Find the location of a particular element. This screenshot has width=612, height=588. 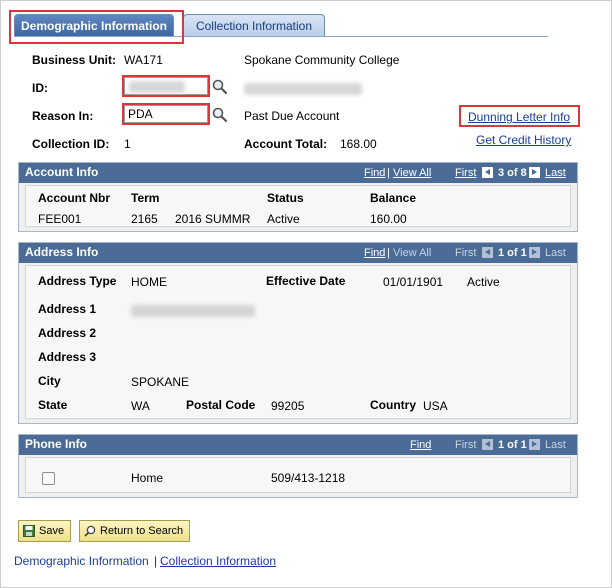

state-label: State is located at coordinates (53, 405).